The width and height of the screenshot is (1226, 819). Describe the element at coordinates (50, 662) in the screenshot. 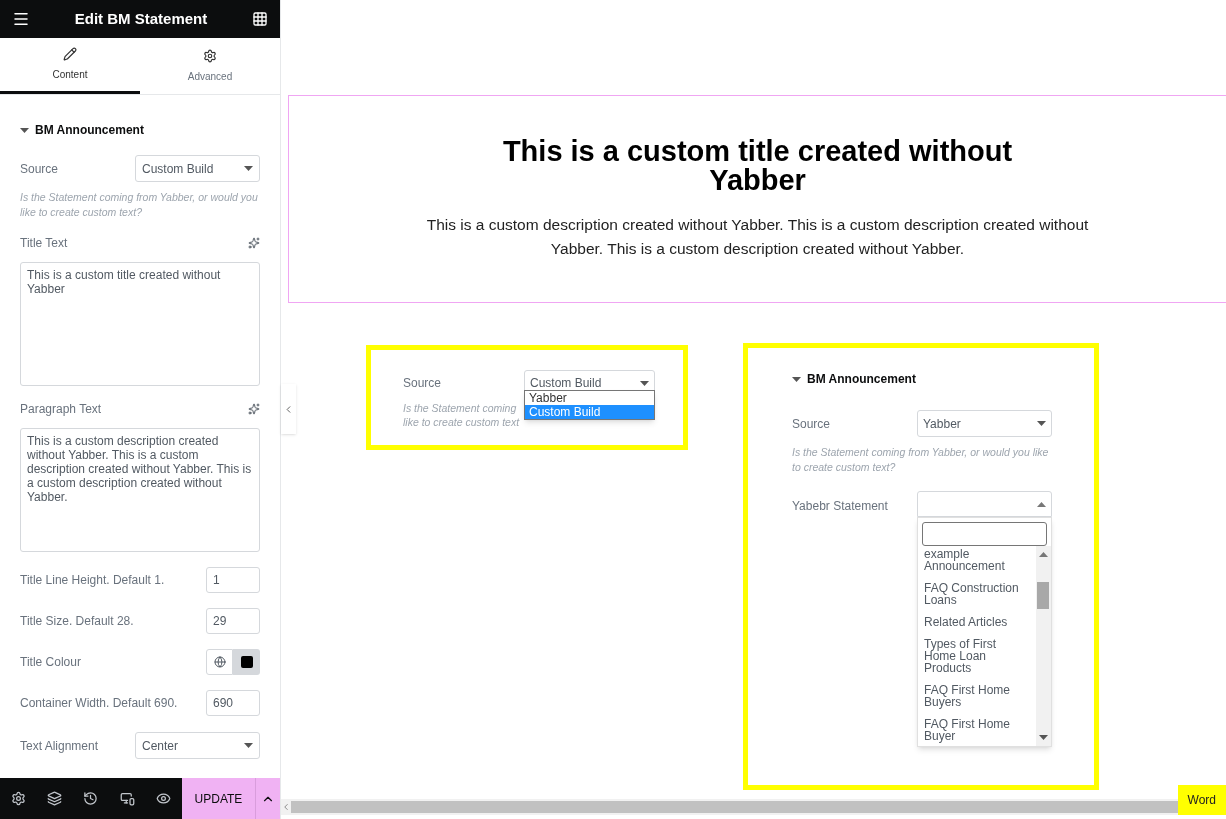

I see `field-label: Title Colour` at that location.